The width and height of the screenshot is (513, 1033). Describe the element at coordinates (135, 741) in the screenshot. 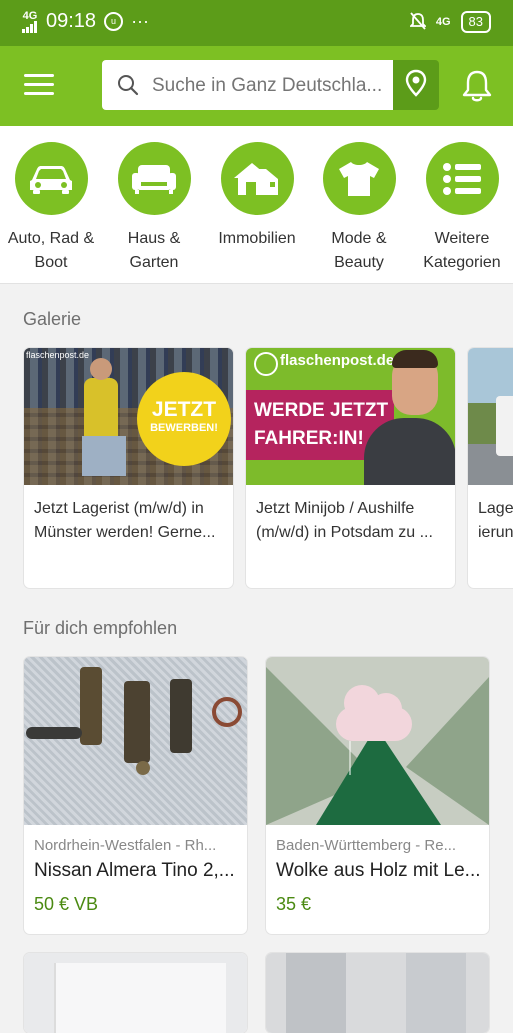

I see `listing-image-injectors` at that location.